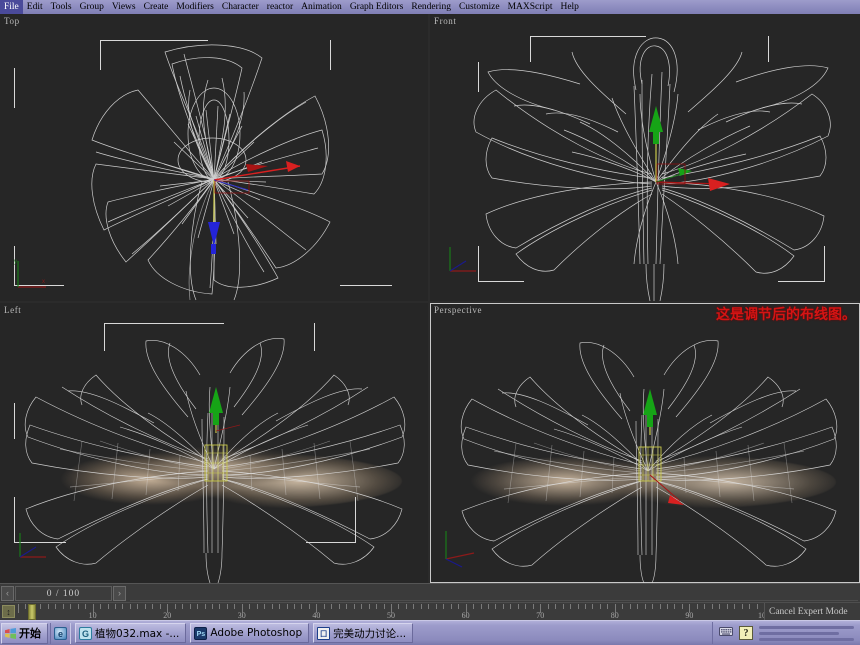  What do you see at coordinates (30, 633) in the screenshot?
I see `start-button-label: 开始` at bounding box center [30, 633].